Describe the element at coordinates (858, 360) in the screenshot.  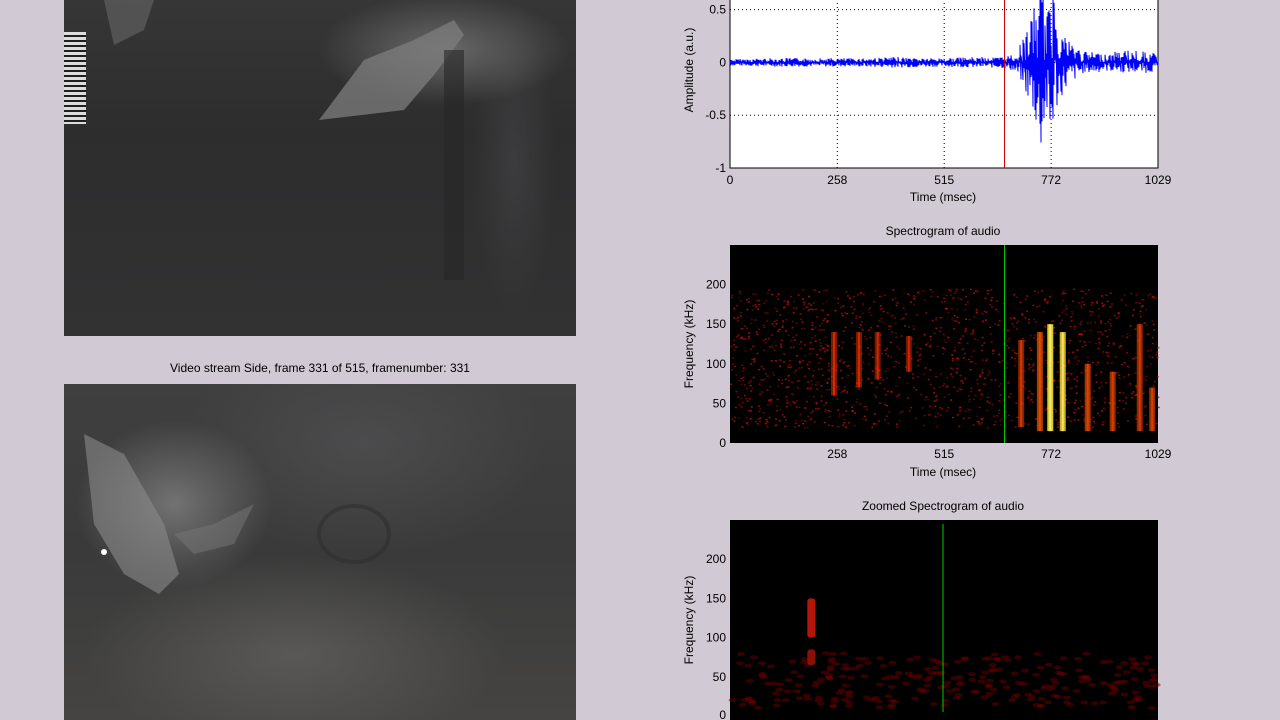
I see `spectrogram-burst` at that location.